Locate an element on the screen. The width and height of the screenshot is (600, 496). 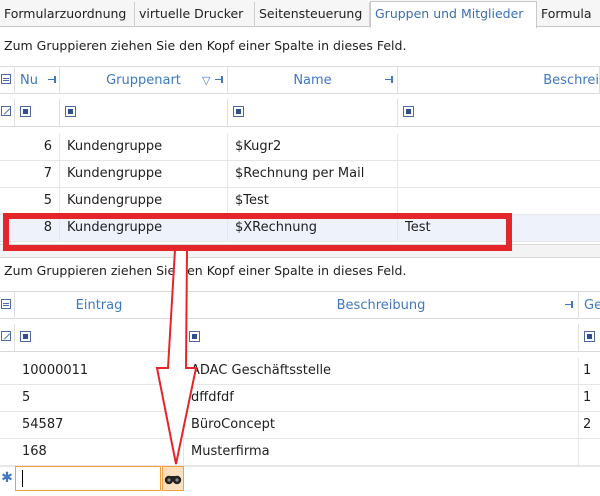
red-arrow-annotation is located at coordinates (176, 357).